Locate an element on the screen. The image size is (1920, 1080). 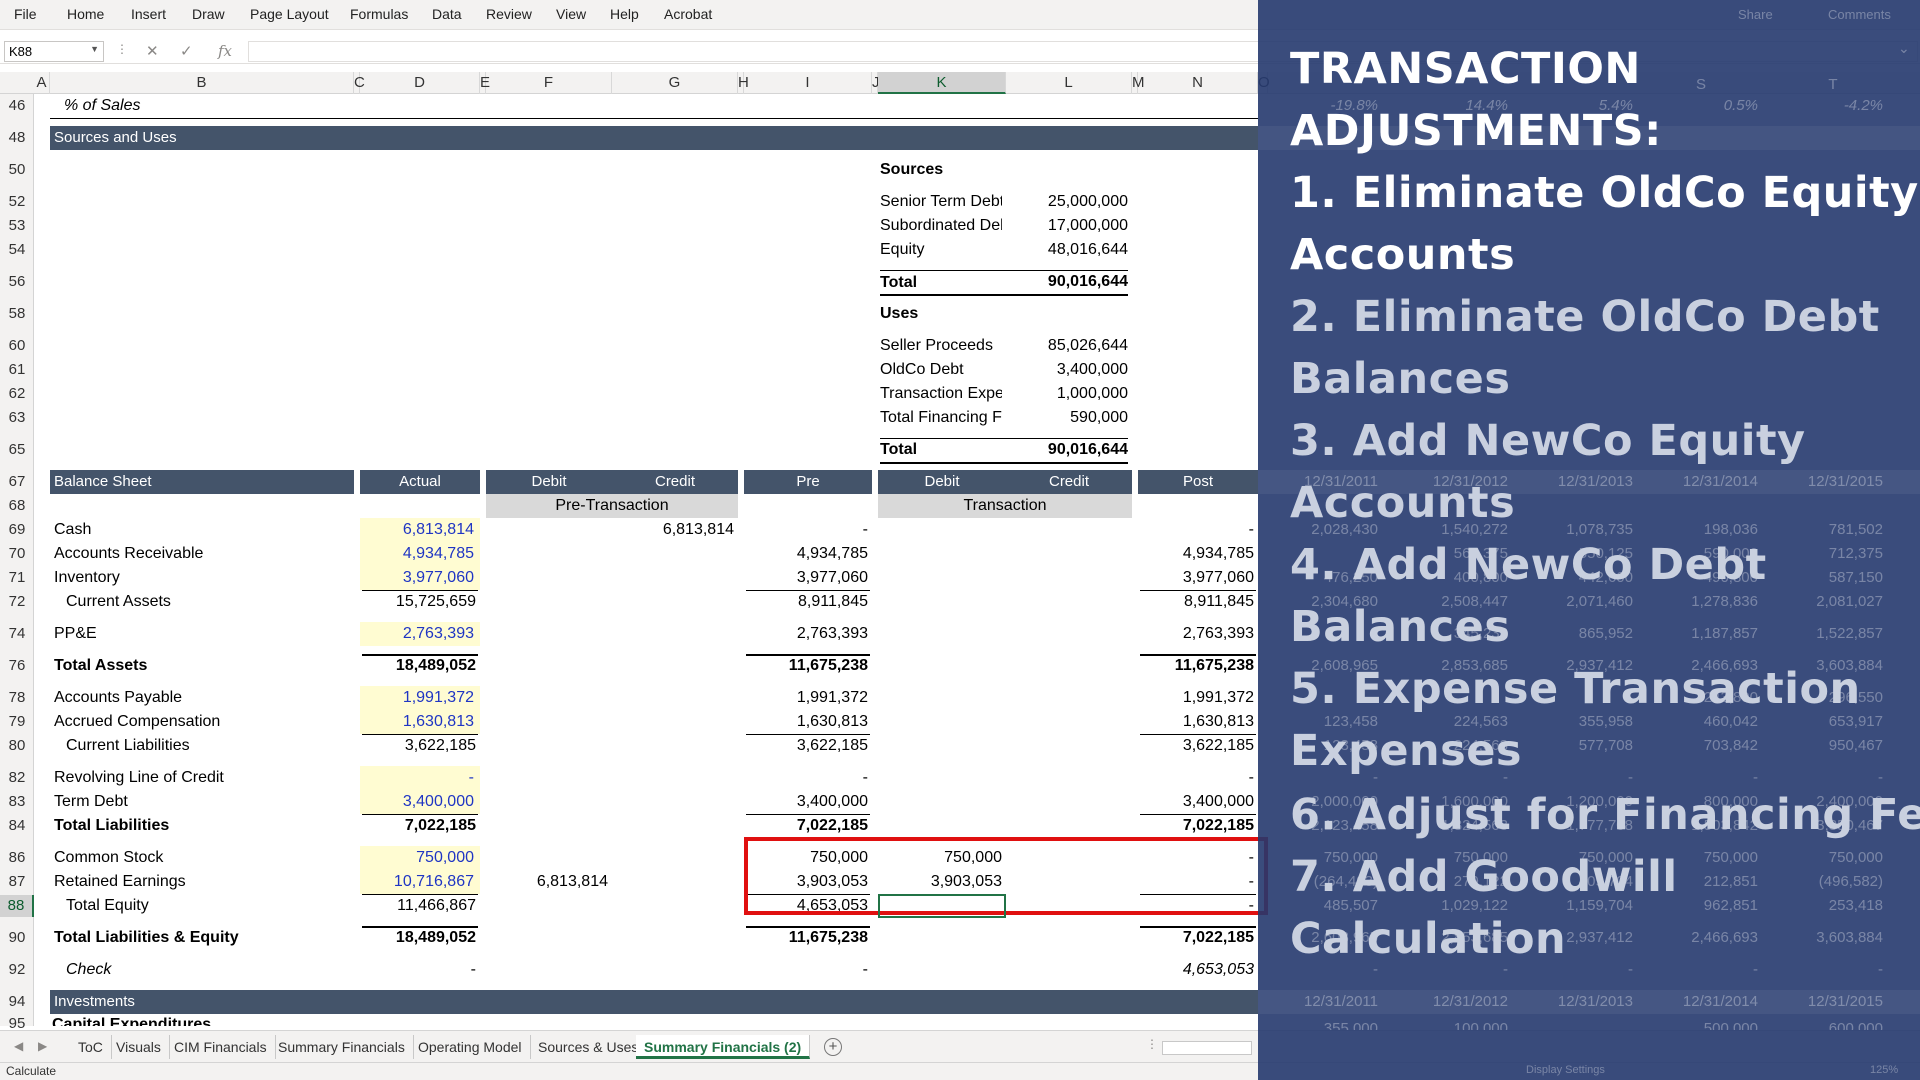
row-header-87: 87 is located at coordinates (17, 882).